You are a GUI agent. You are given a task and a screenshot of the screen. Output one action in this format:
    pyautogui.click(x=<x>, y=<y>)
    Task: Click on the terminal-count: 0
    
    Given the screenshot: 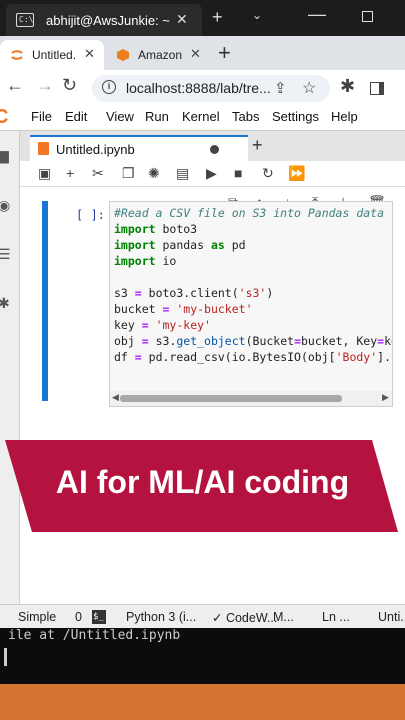 What is the action you would take?
    pyautogui.click(x=78, y=617)
    